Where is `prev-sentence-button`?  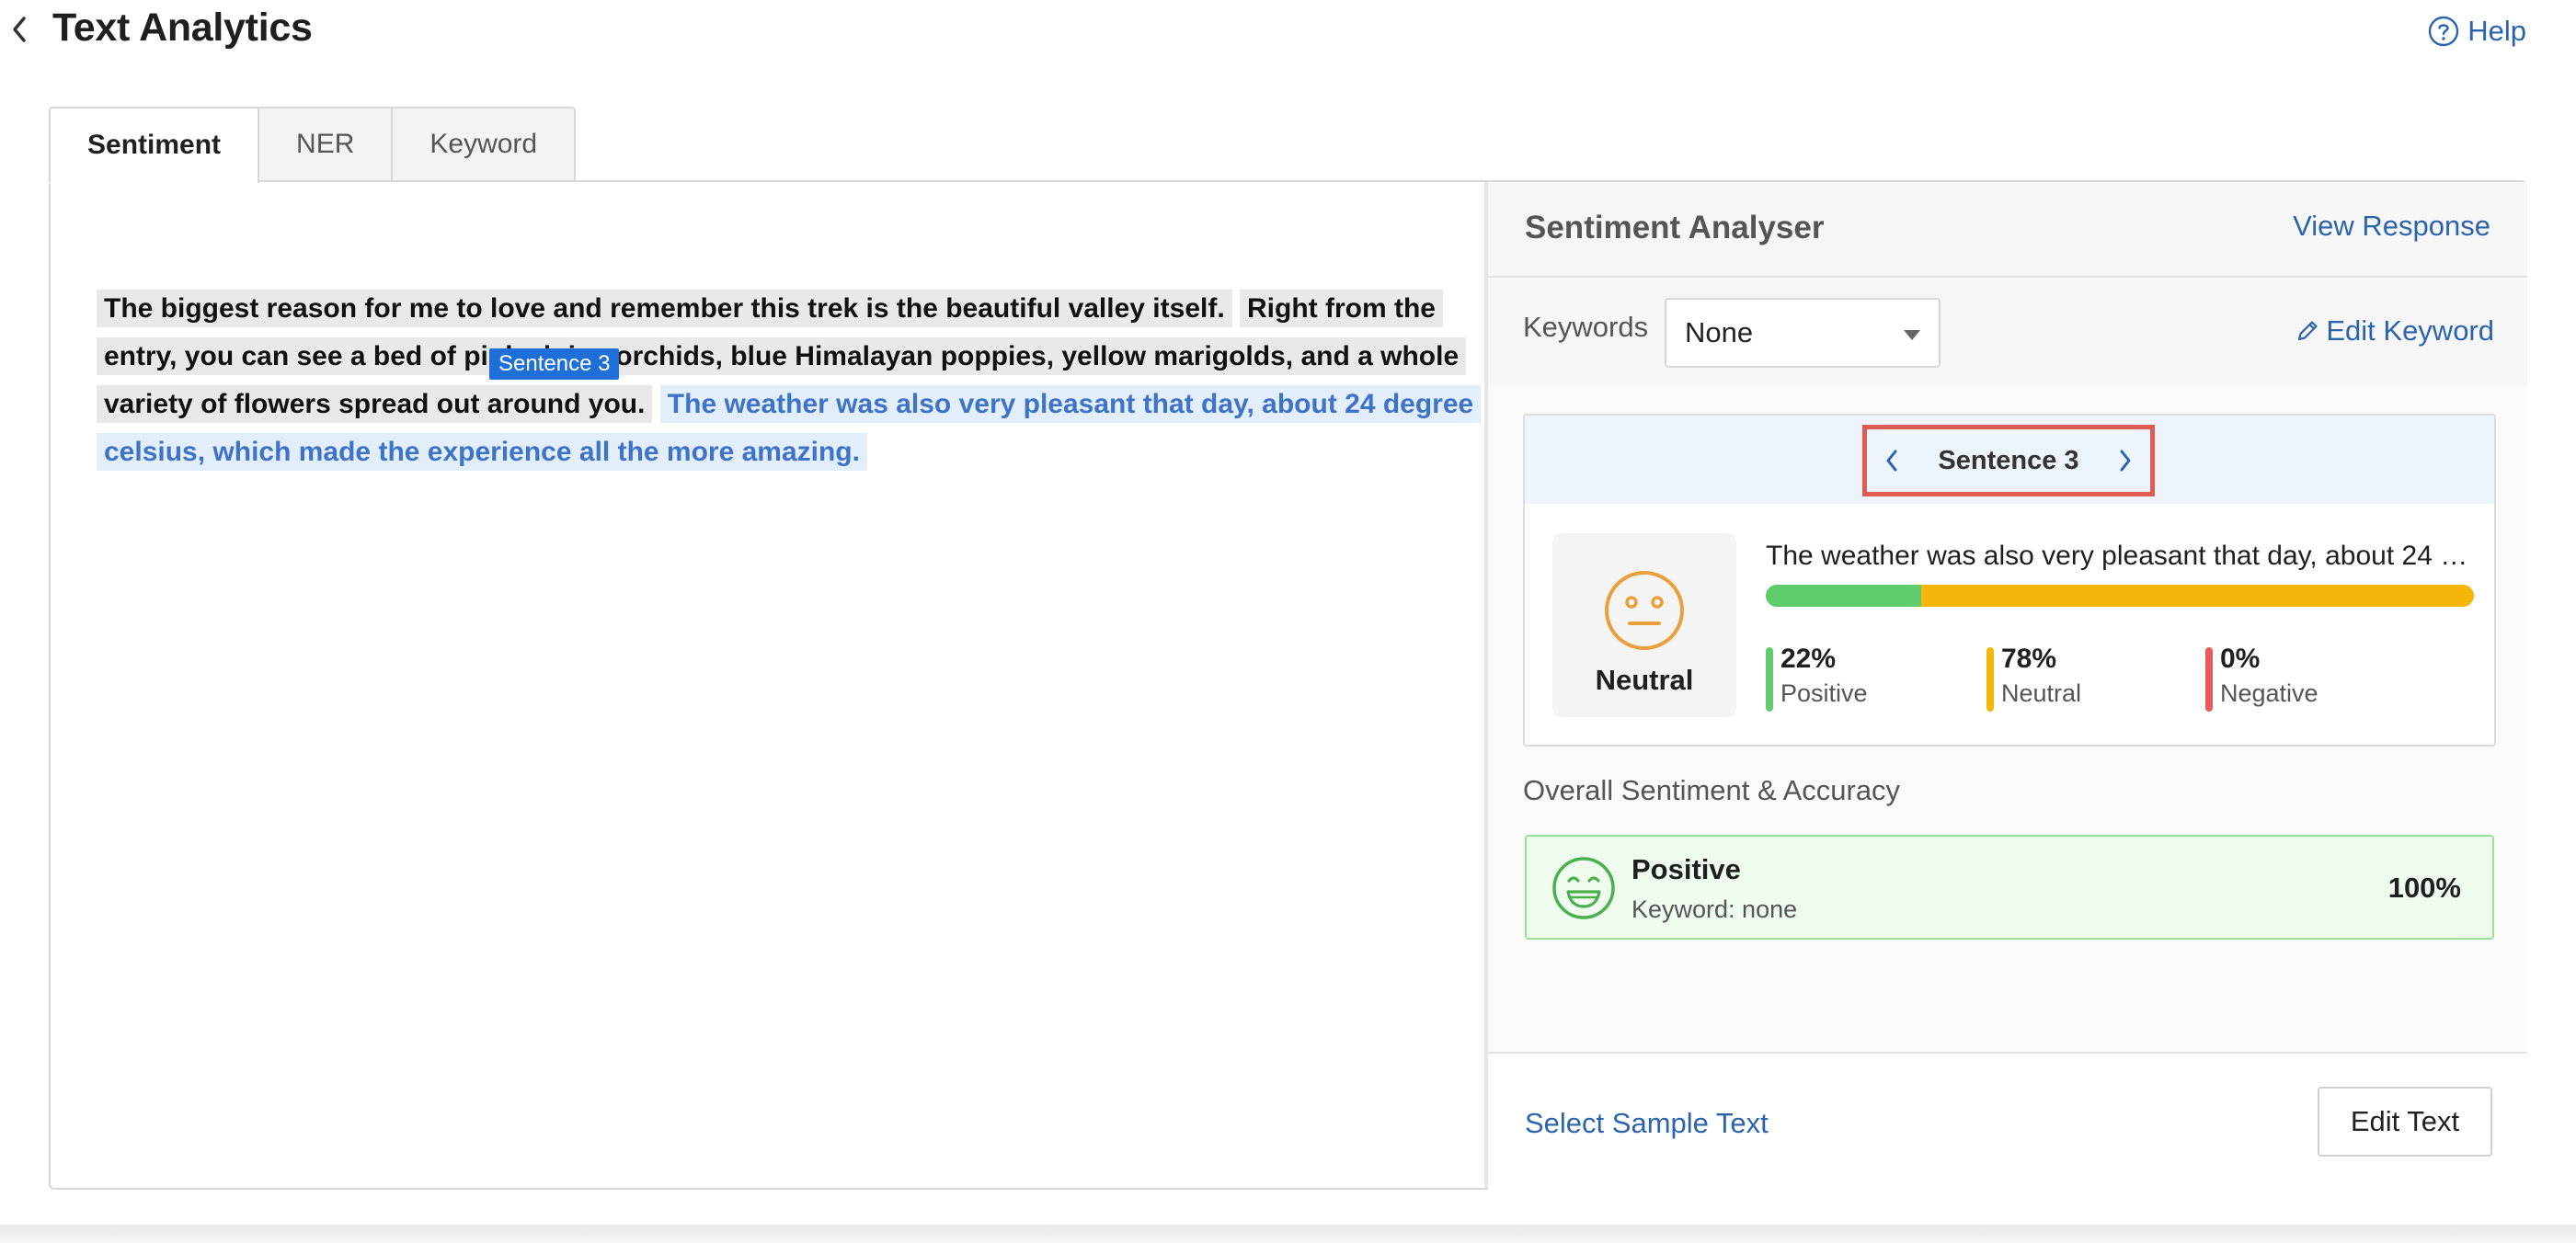 prev-sentence-button is located at coordinates (1892, 460).